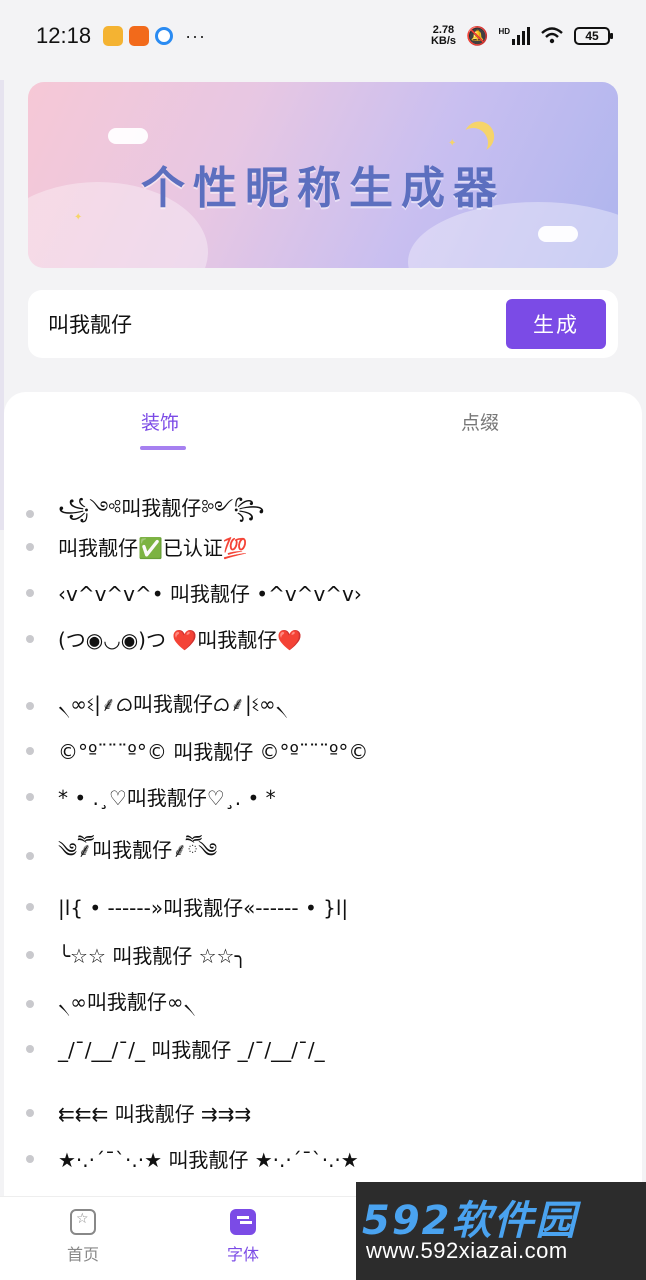  I want to click on generate-button: 生成, so click(556, 324).